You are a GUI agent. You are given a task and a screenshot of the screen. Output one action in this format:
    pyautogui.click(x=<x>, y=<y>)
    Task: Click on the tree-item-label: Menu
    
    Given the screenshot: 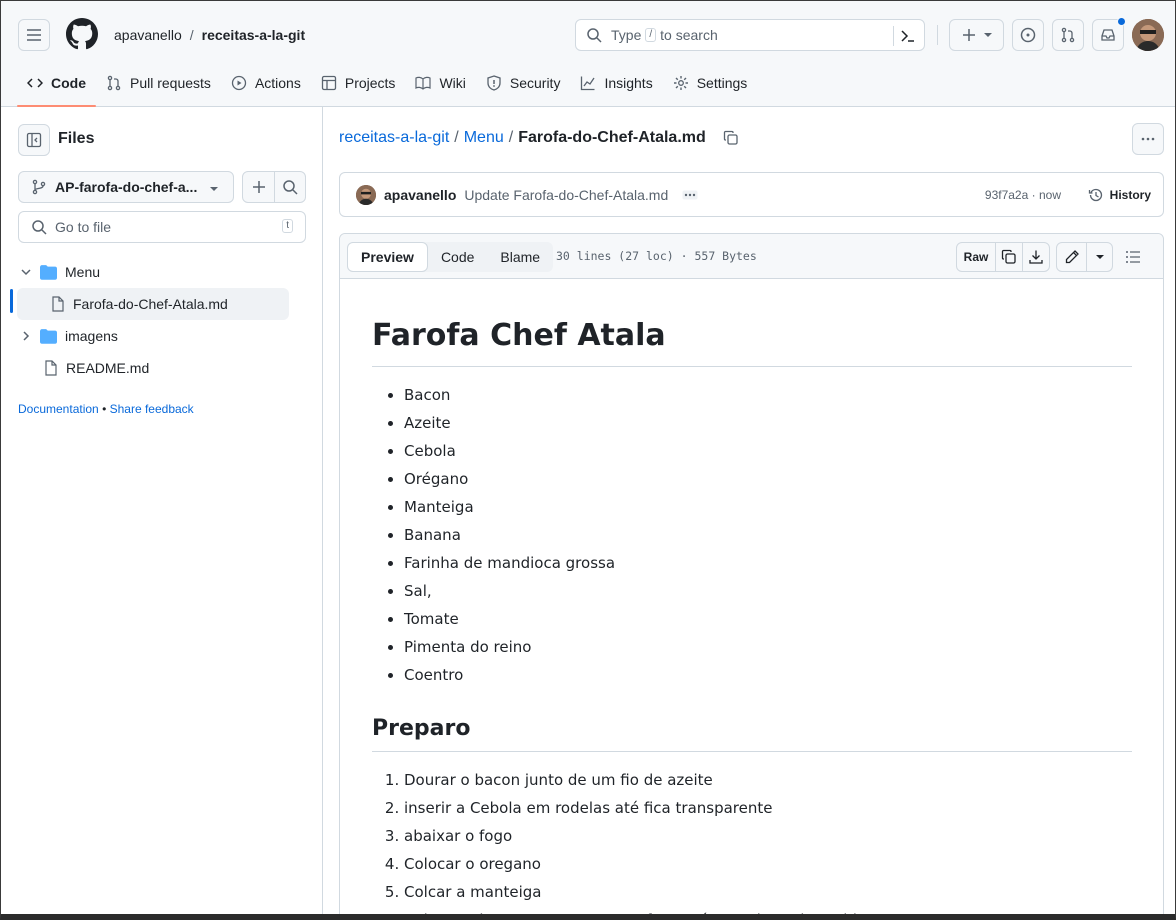 What is the action you would take?
    pyautogui.click(x=83, y=272)
    